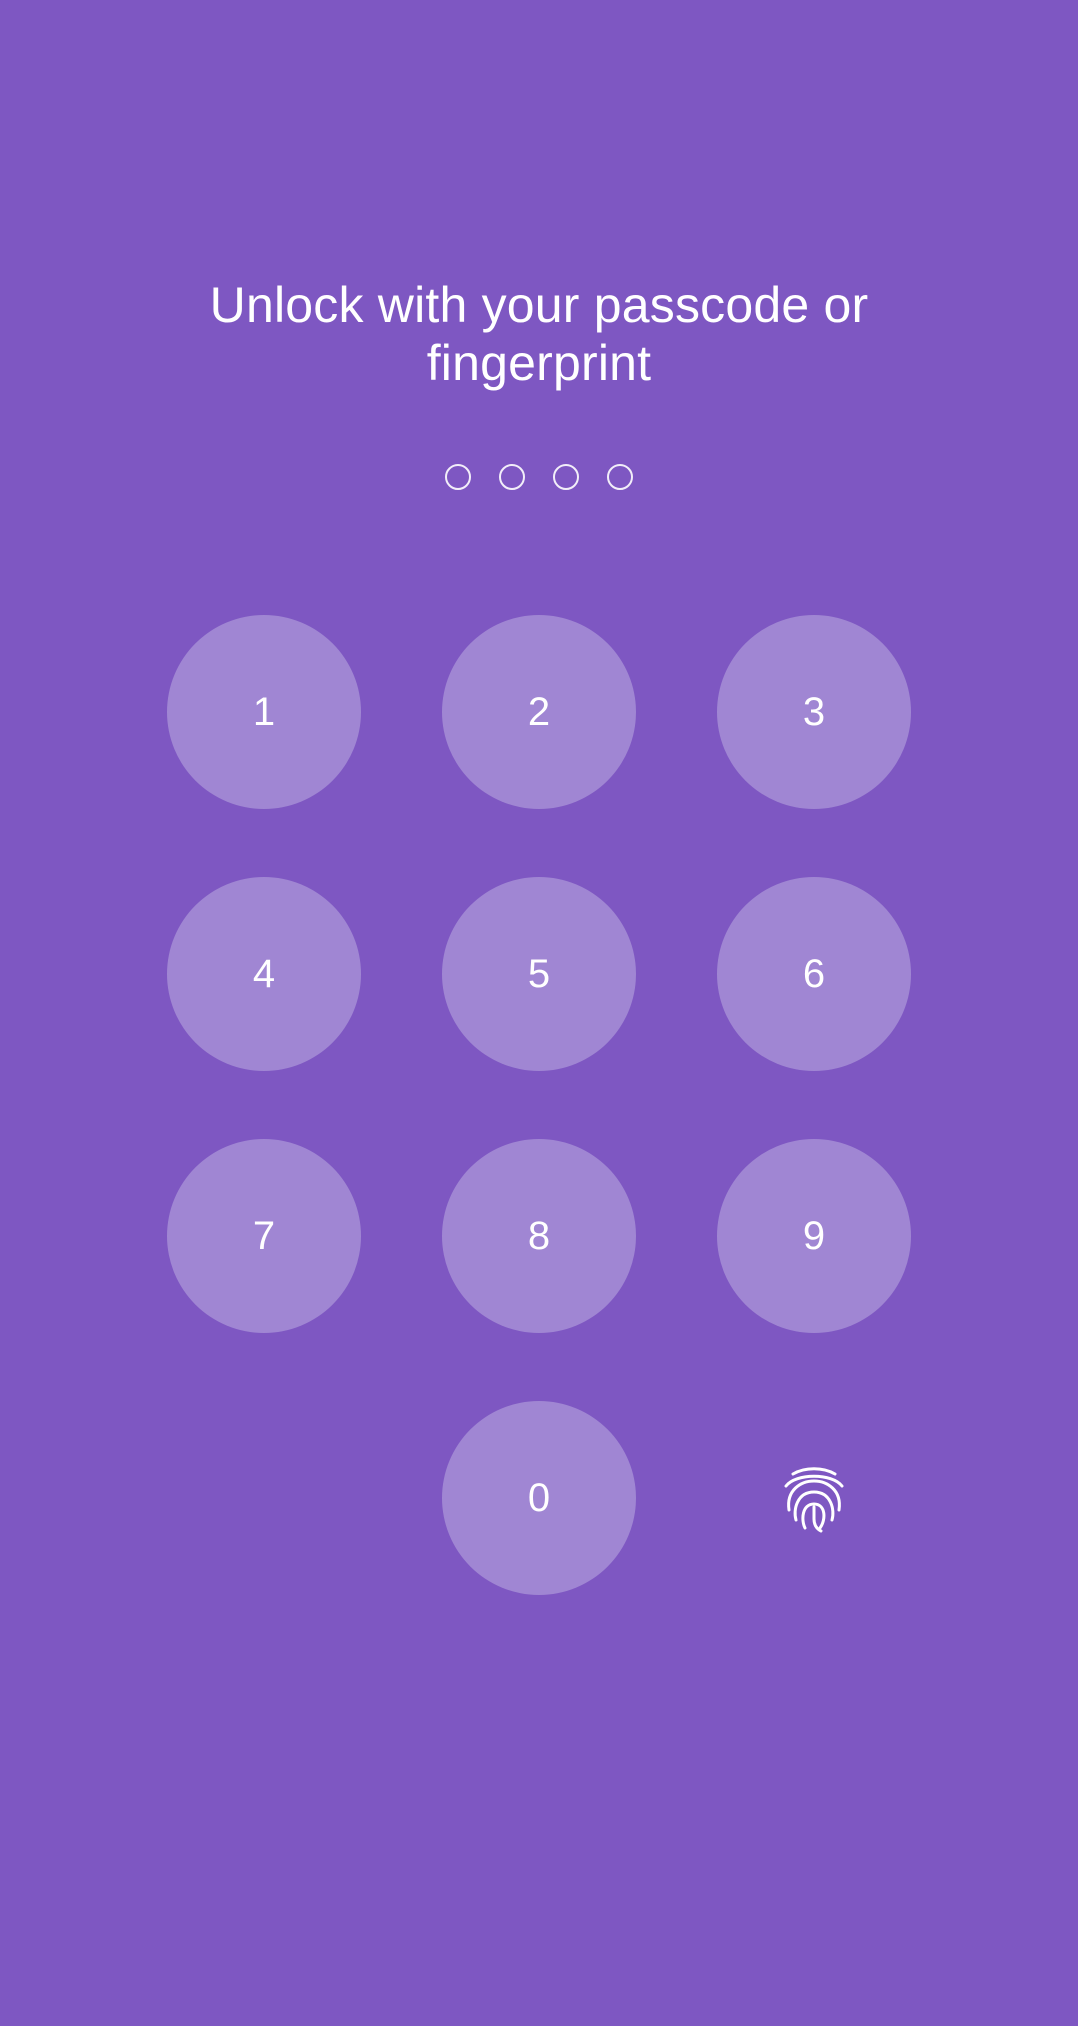  I want to click on key-2-button: 2, so click(539, 712).